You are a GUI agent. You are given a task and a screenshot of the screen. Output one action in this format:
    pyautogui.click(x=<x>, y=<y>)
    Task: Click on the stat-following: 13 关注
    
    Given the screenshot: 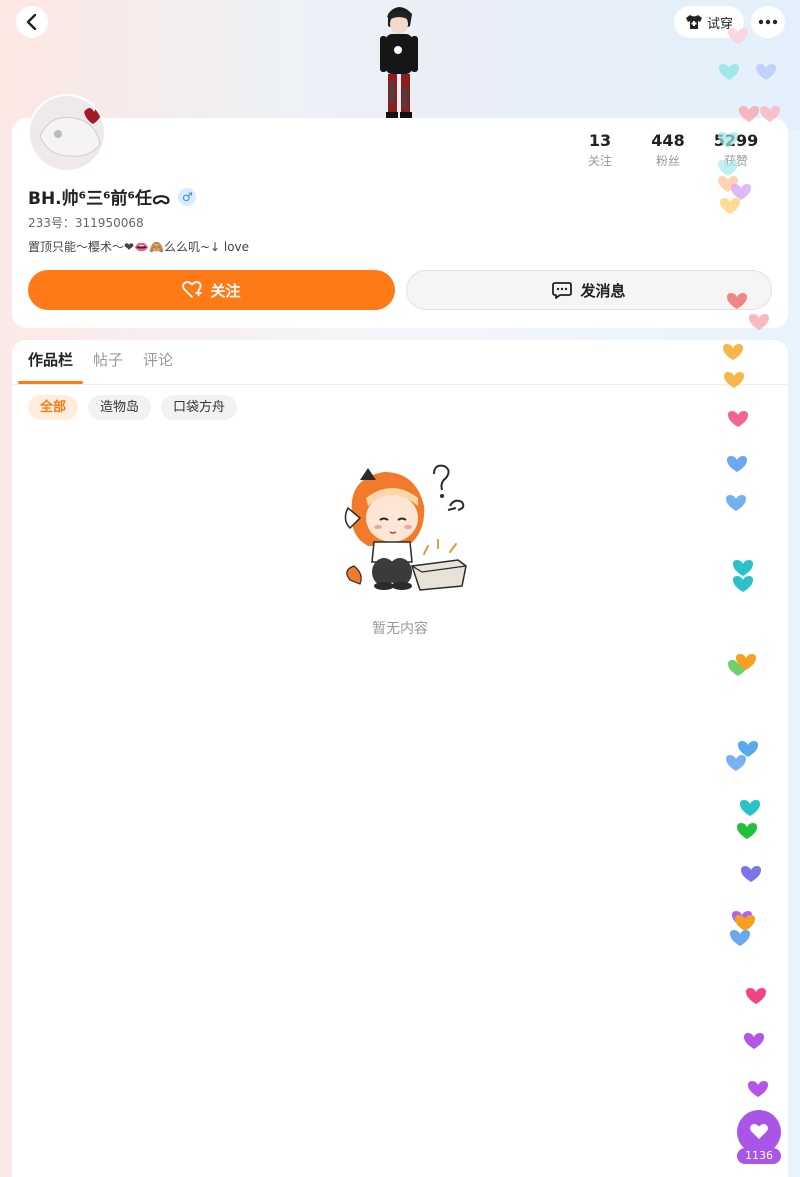 What is the action you would take?
    pyautogui.click(x=600, y=150)
    